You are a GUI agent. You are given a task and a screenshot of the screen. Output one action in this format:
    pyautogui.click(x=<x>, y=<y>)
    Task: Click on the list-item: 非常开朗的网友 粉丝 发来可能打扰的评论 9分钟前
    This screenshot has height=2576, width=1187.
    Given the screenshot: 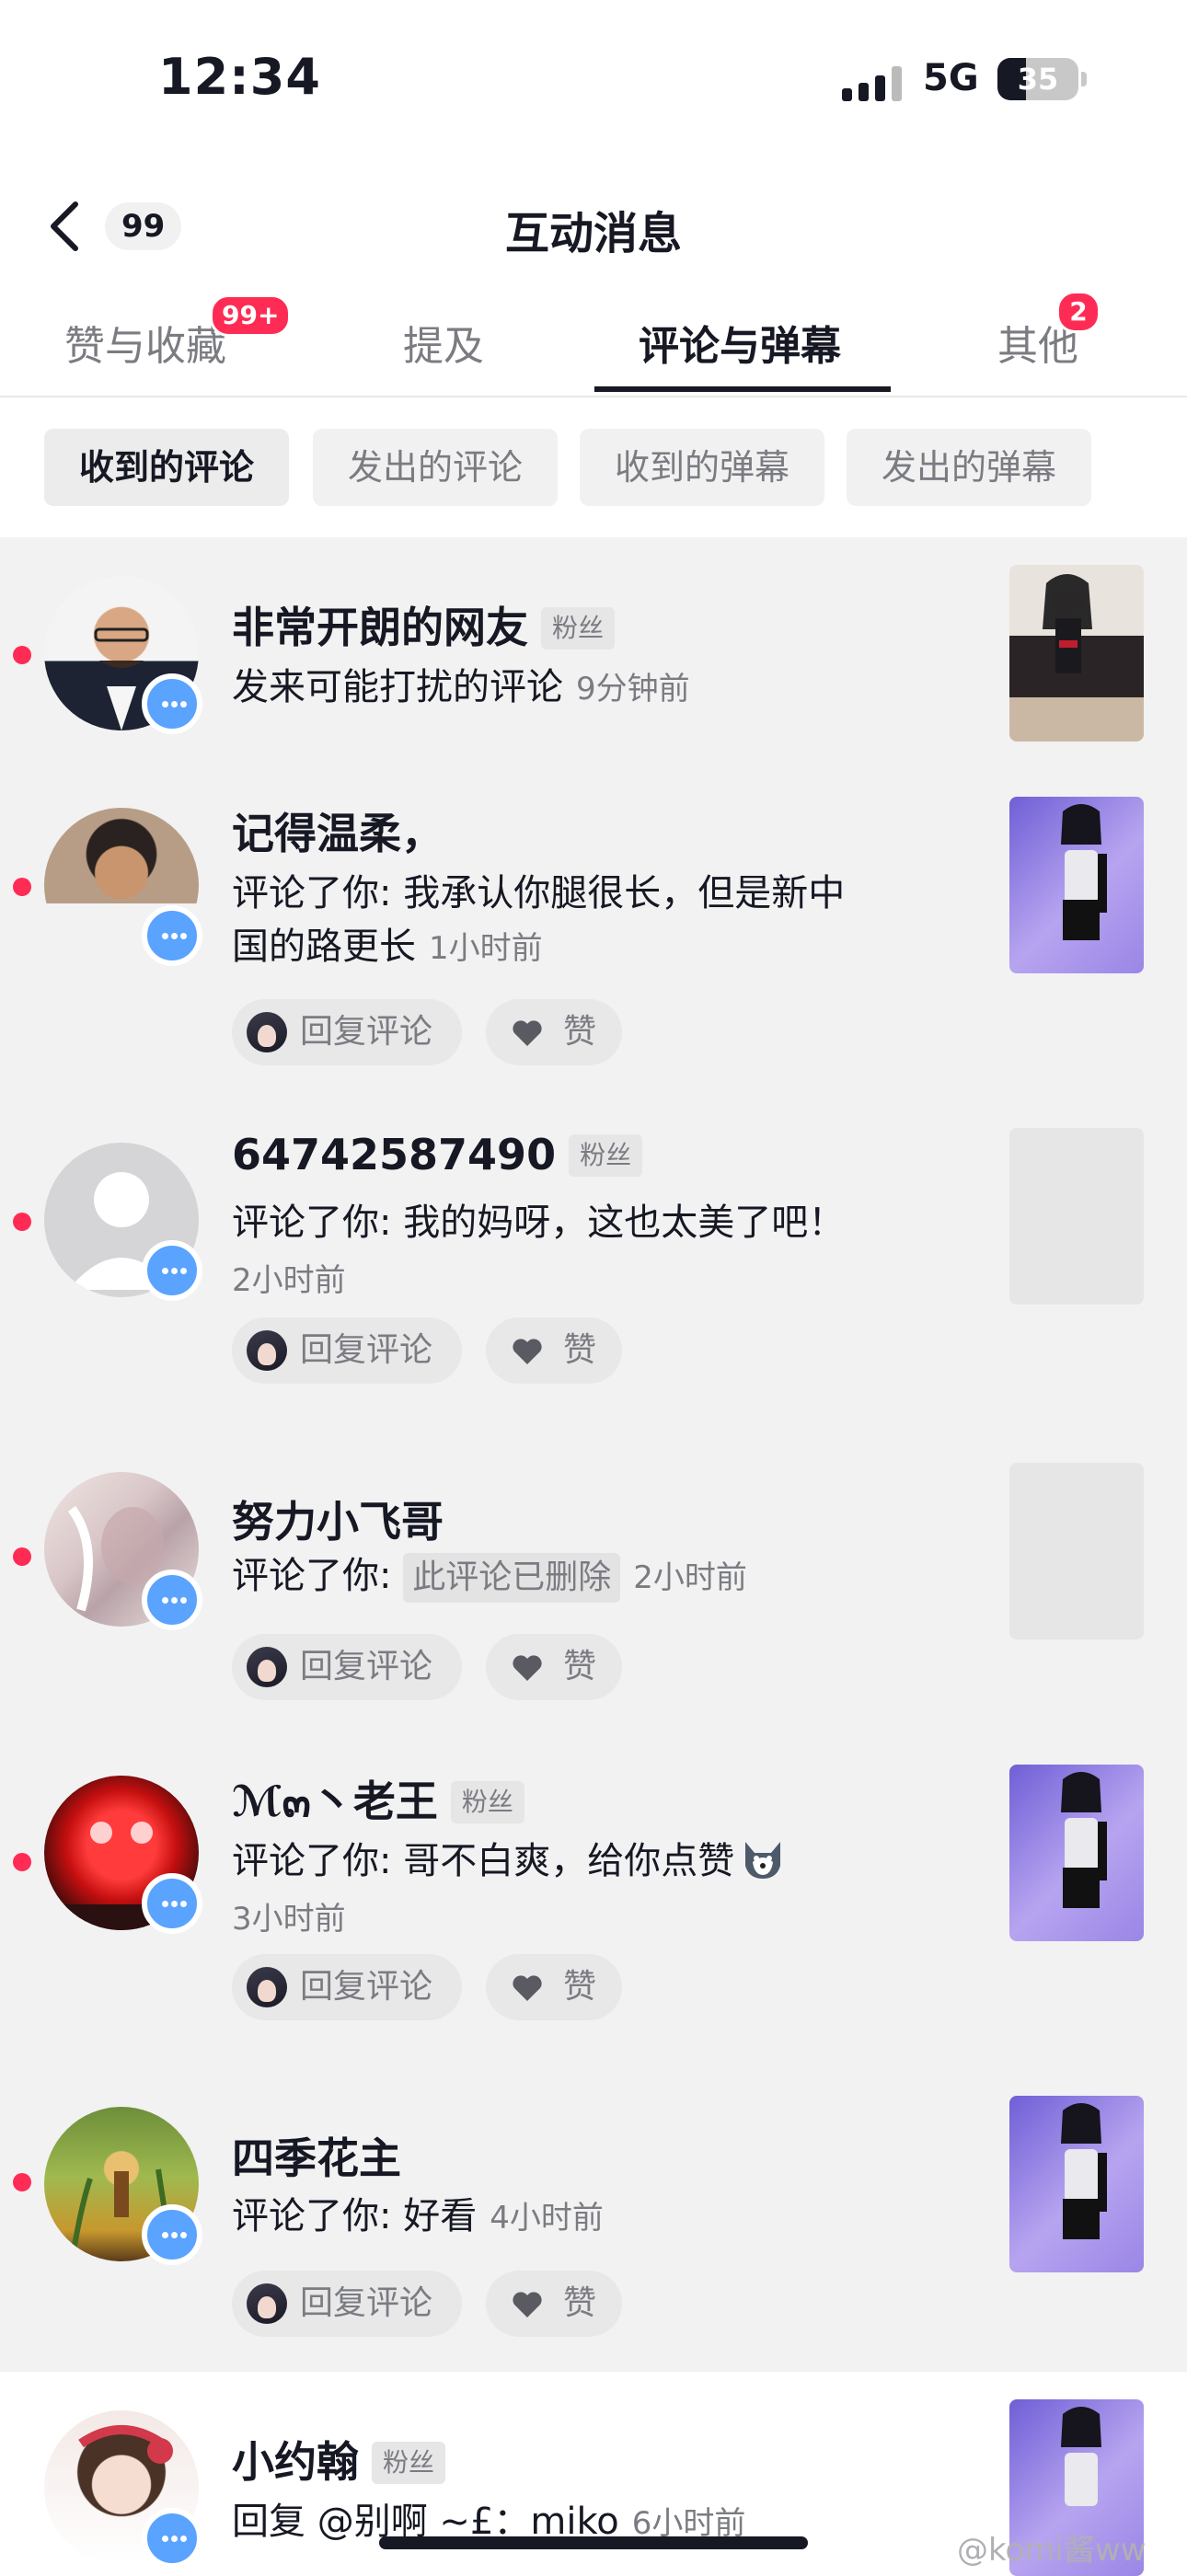 What is the action you would take?
    pyautogui.click(x=593, y=653)
    